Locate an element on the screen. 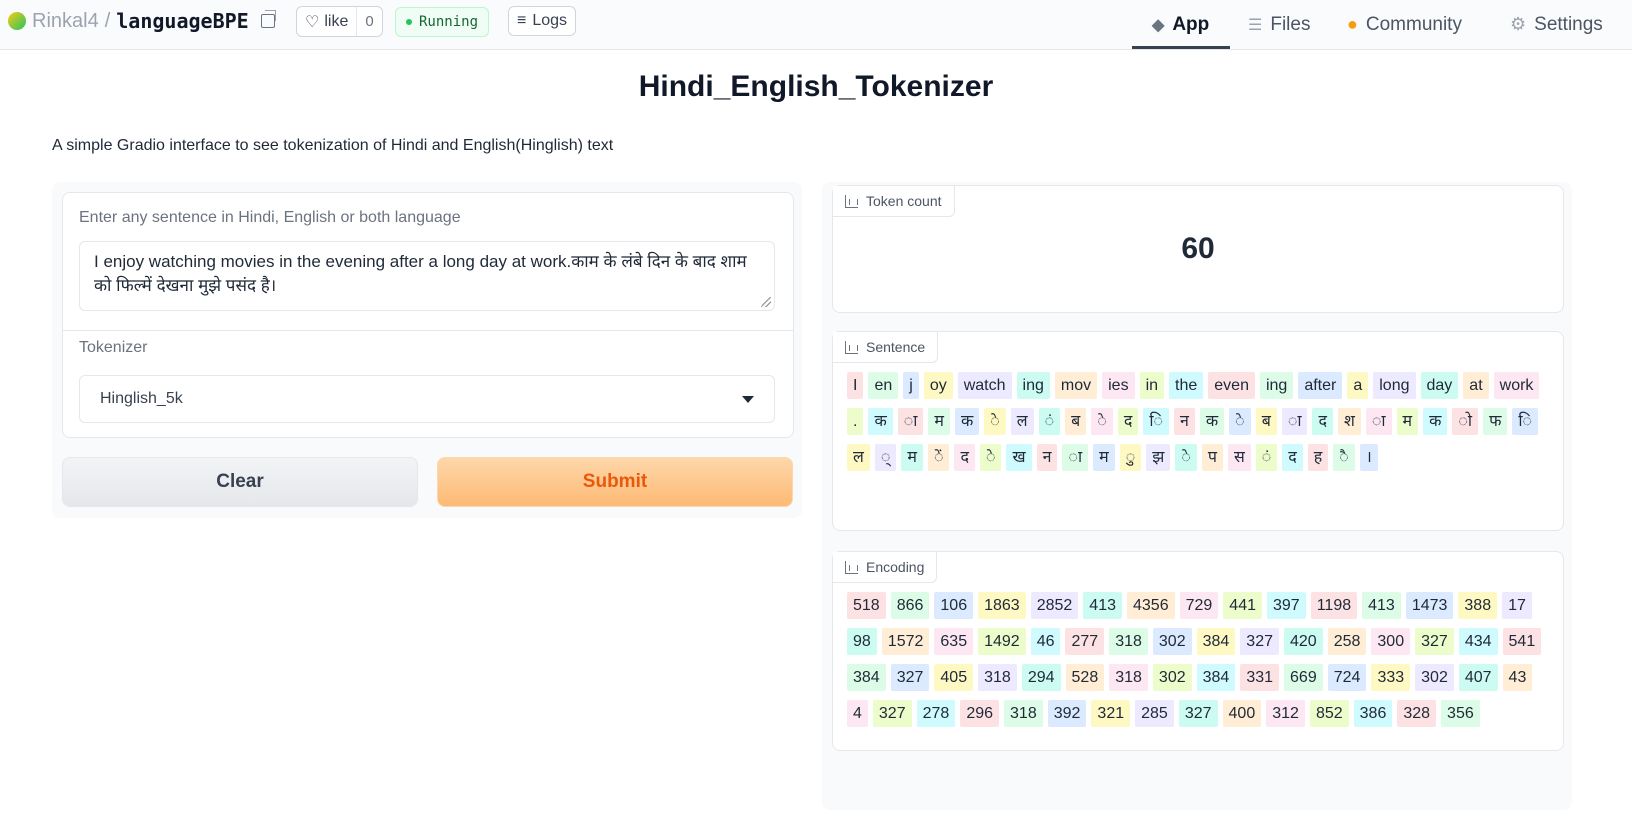 The height and width of the screenshot is (837, 1632). active-tab-indicator is located at coordinates (1181, 47).